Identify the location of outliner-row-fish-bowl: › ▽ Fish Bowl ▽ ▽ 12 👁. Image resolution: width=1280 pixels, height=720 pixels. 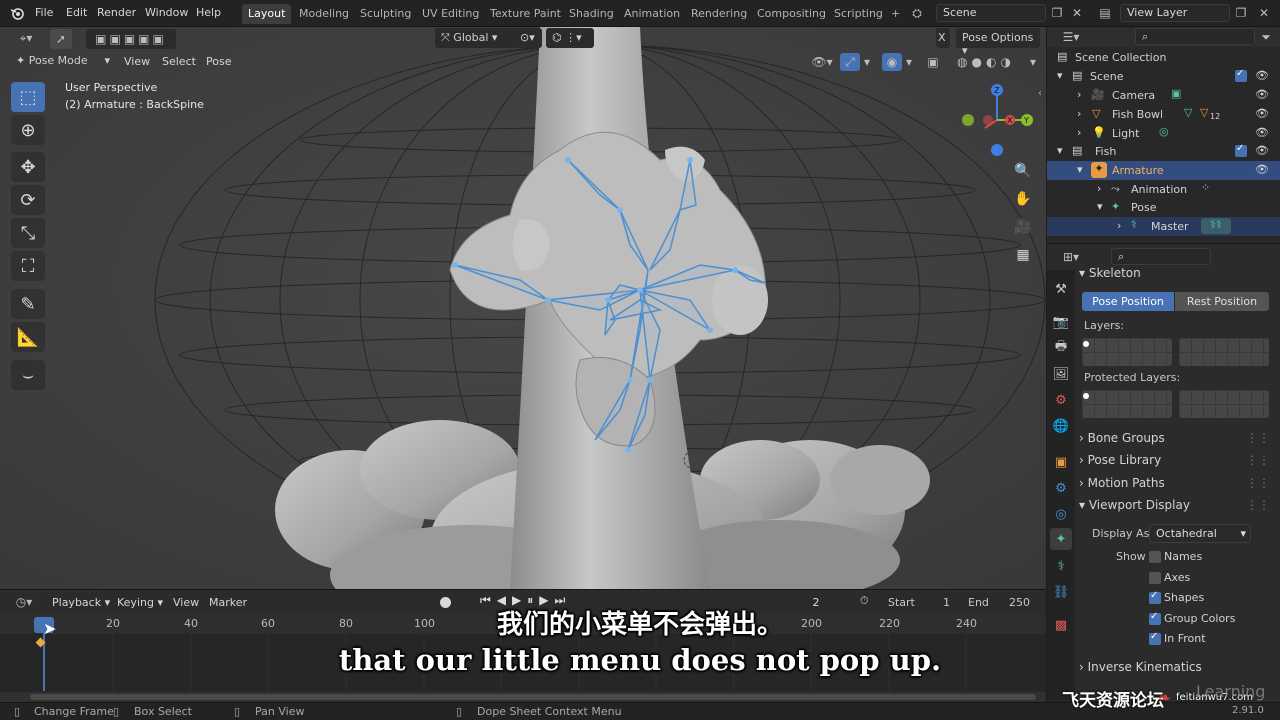
(1163, 114).